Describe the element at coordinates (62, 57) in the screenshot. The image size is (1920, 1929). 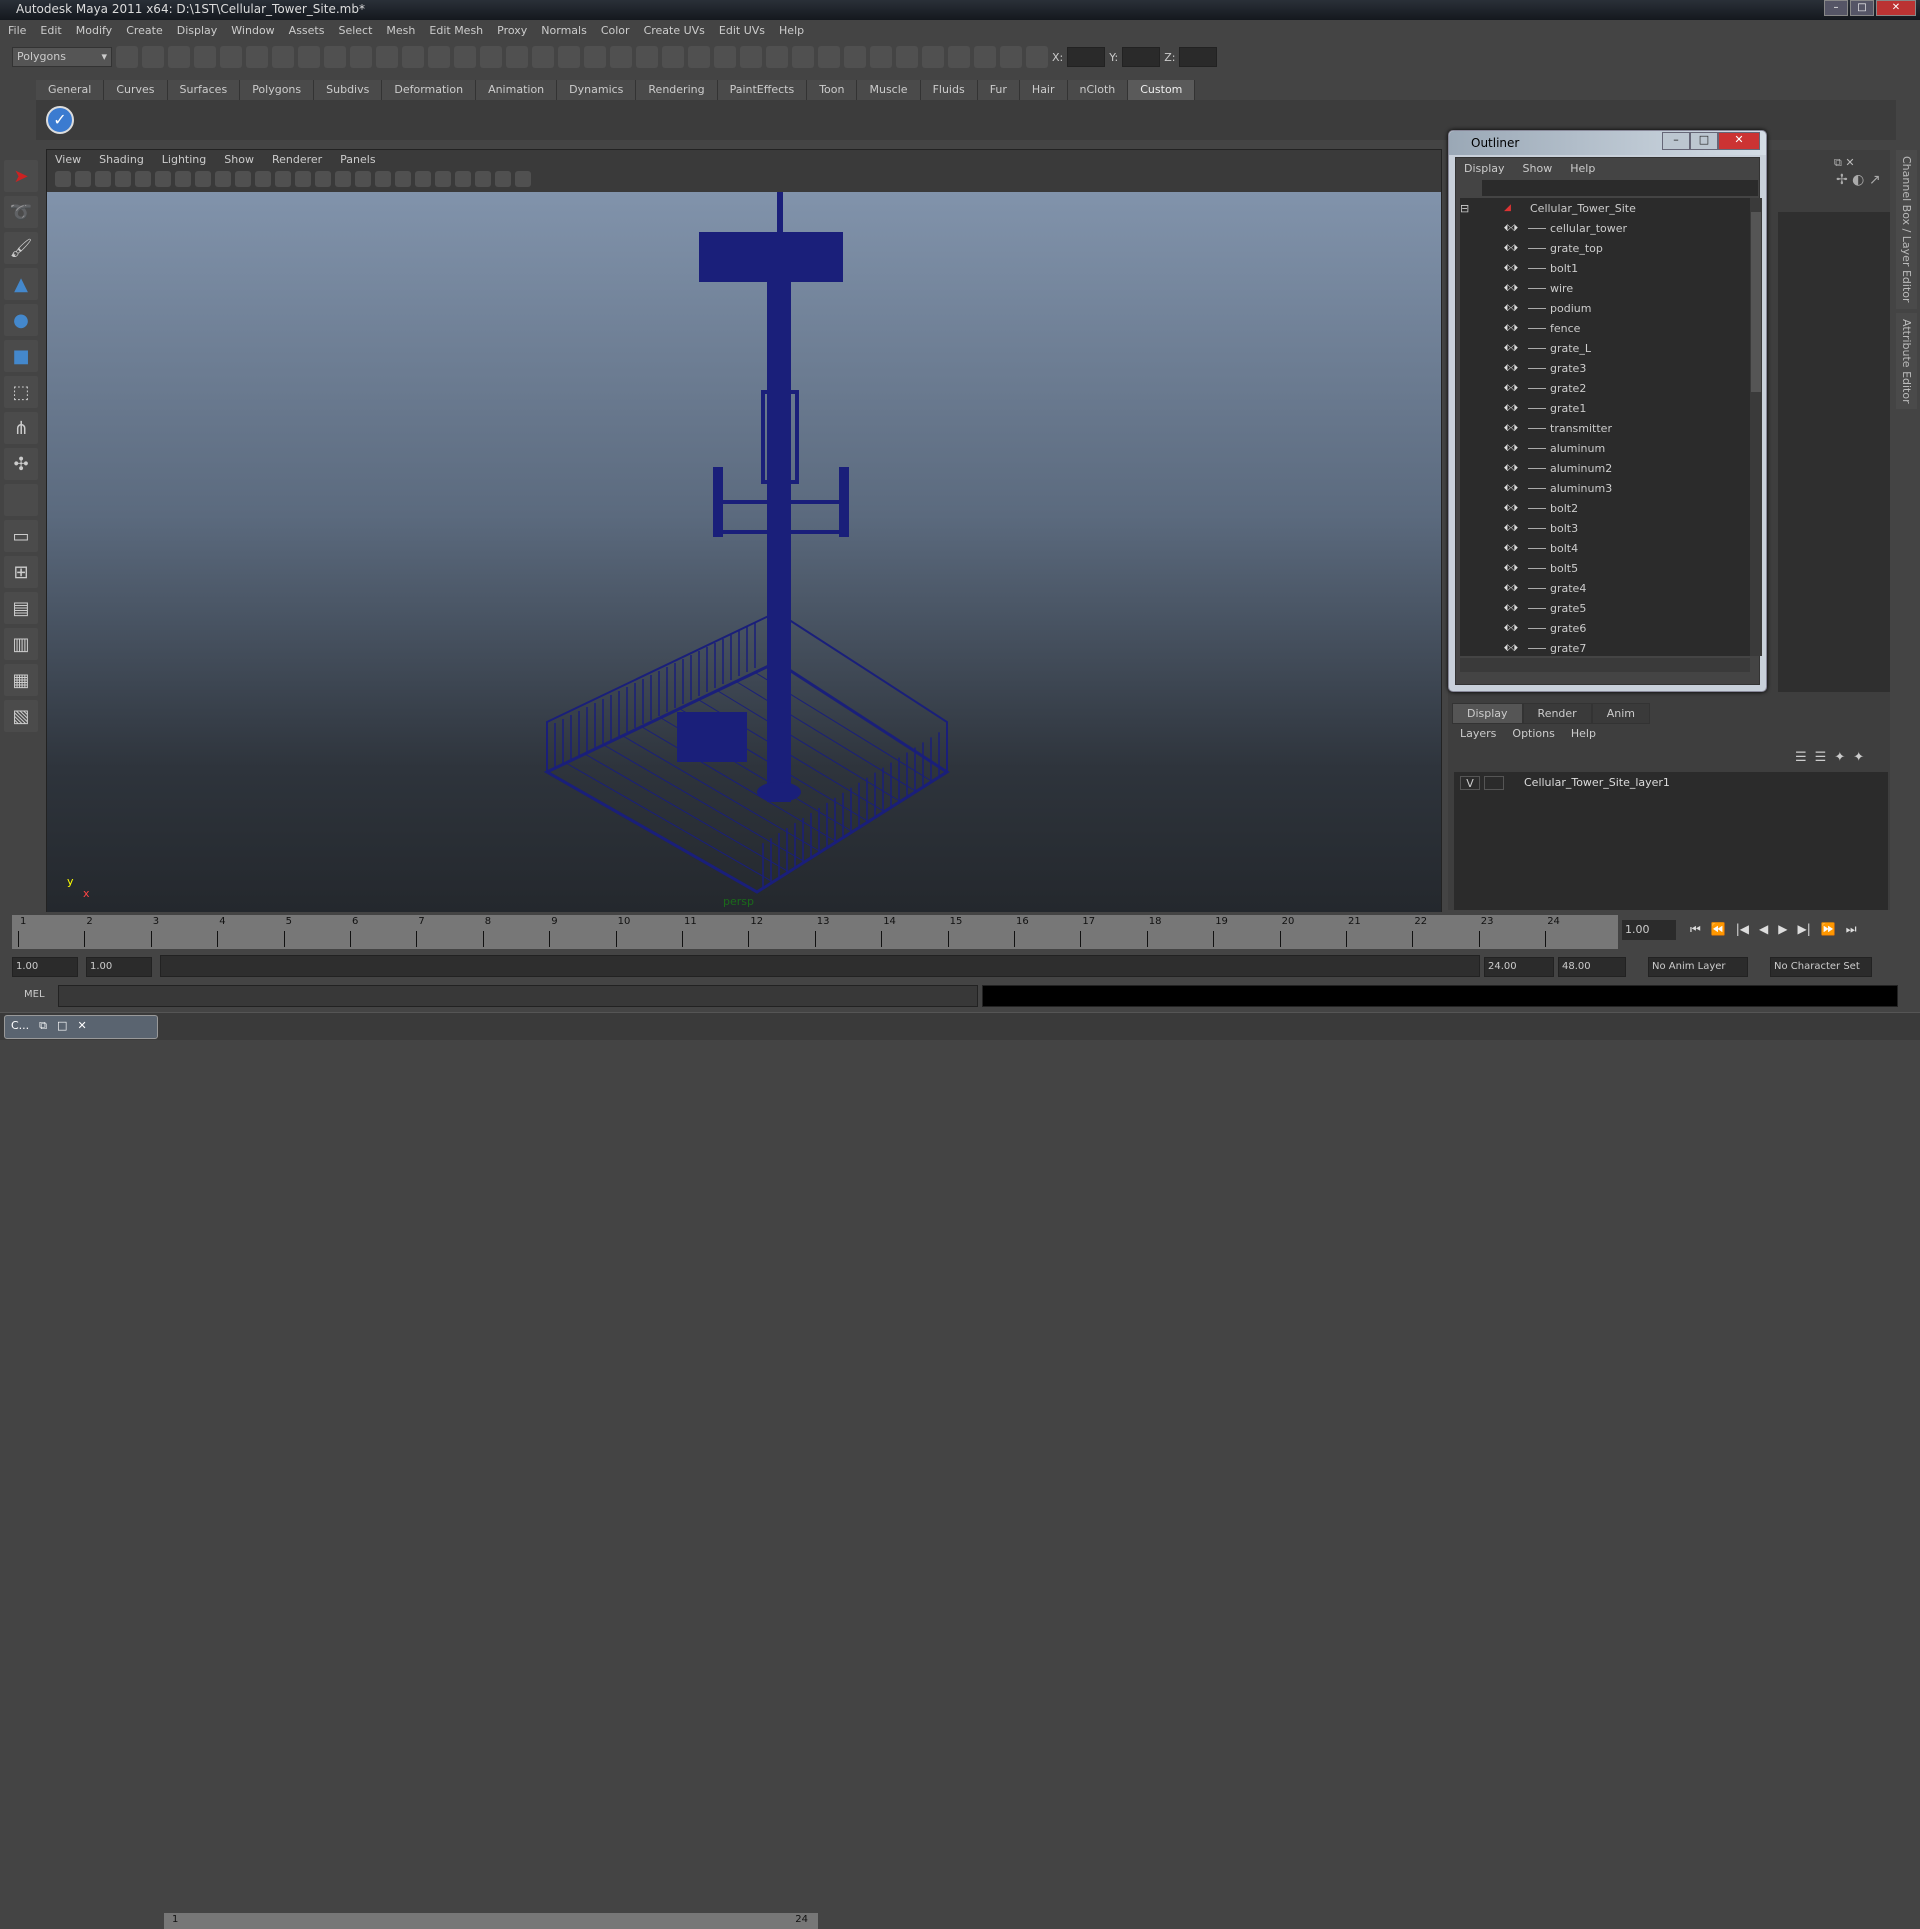
I see `mode-select: Polygons` at that location.